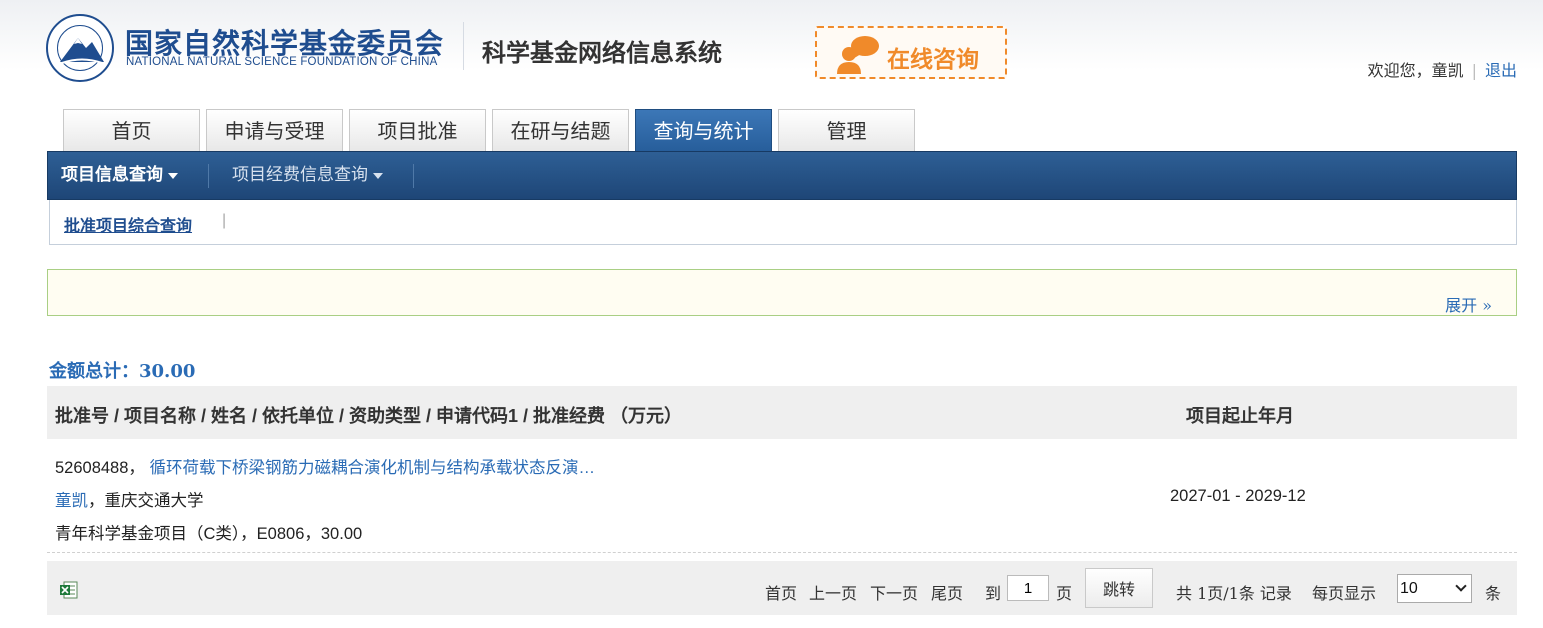 The height and width of the screenshot is (628, 1543). What do you see at coordinates (463, 46) in the screenshot?
I see `header-divider` at bounding box center [463, 46].